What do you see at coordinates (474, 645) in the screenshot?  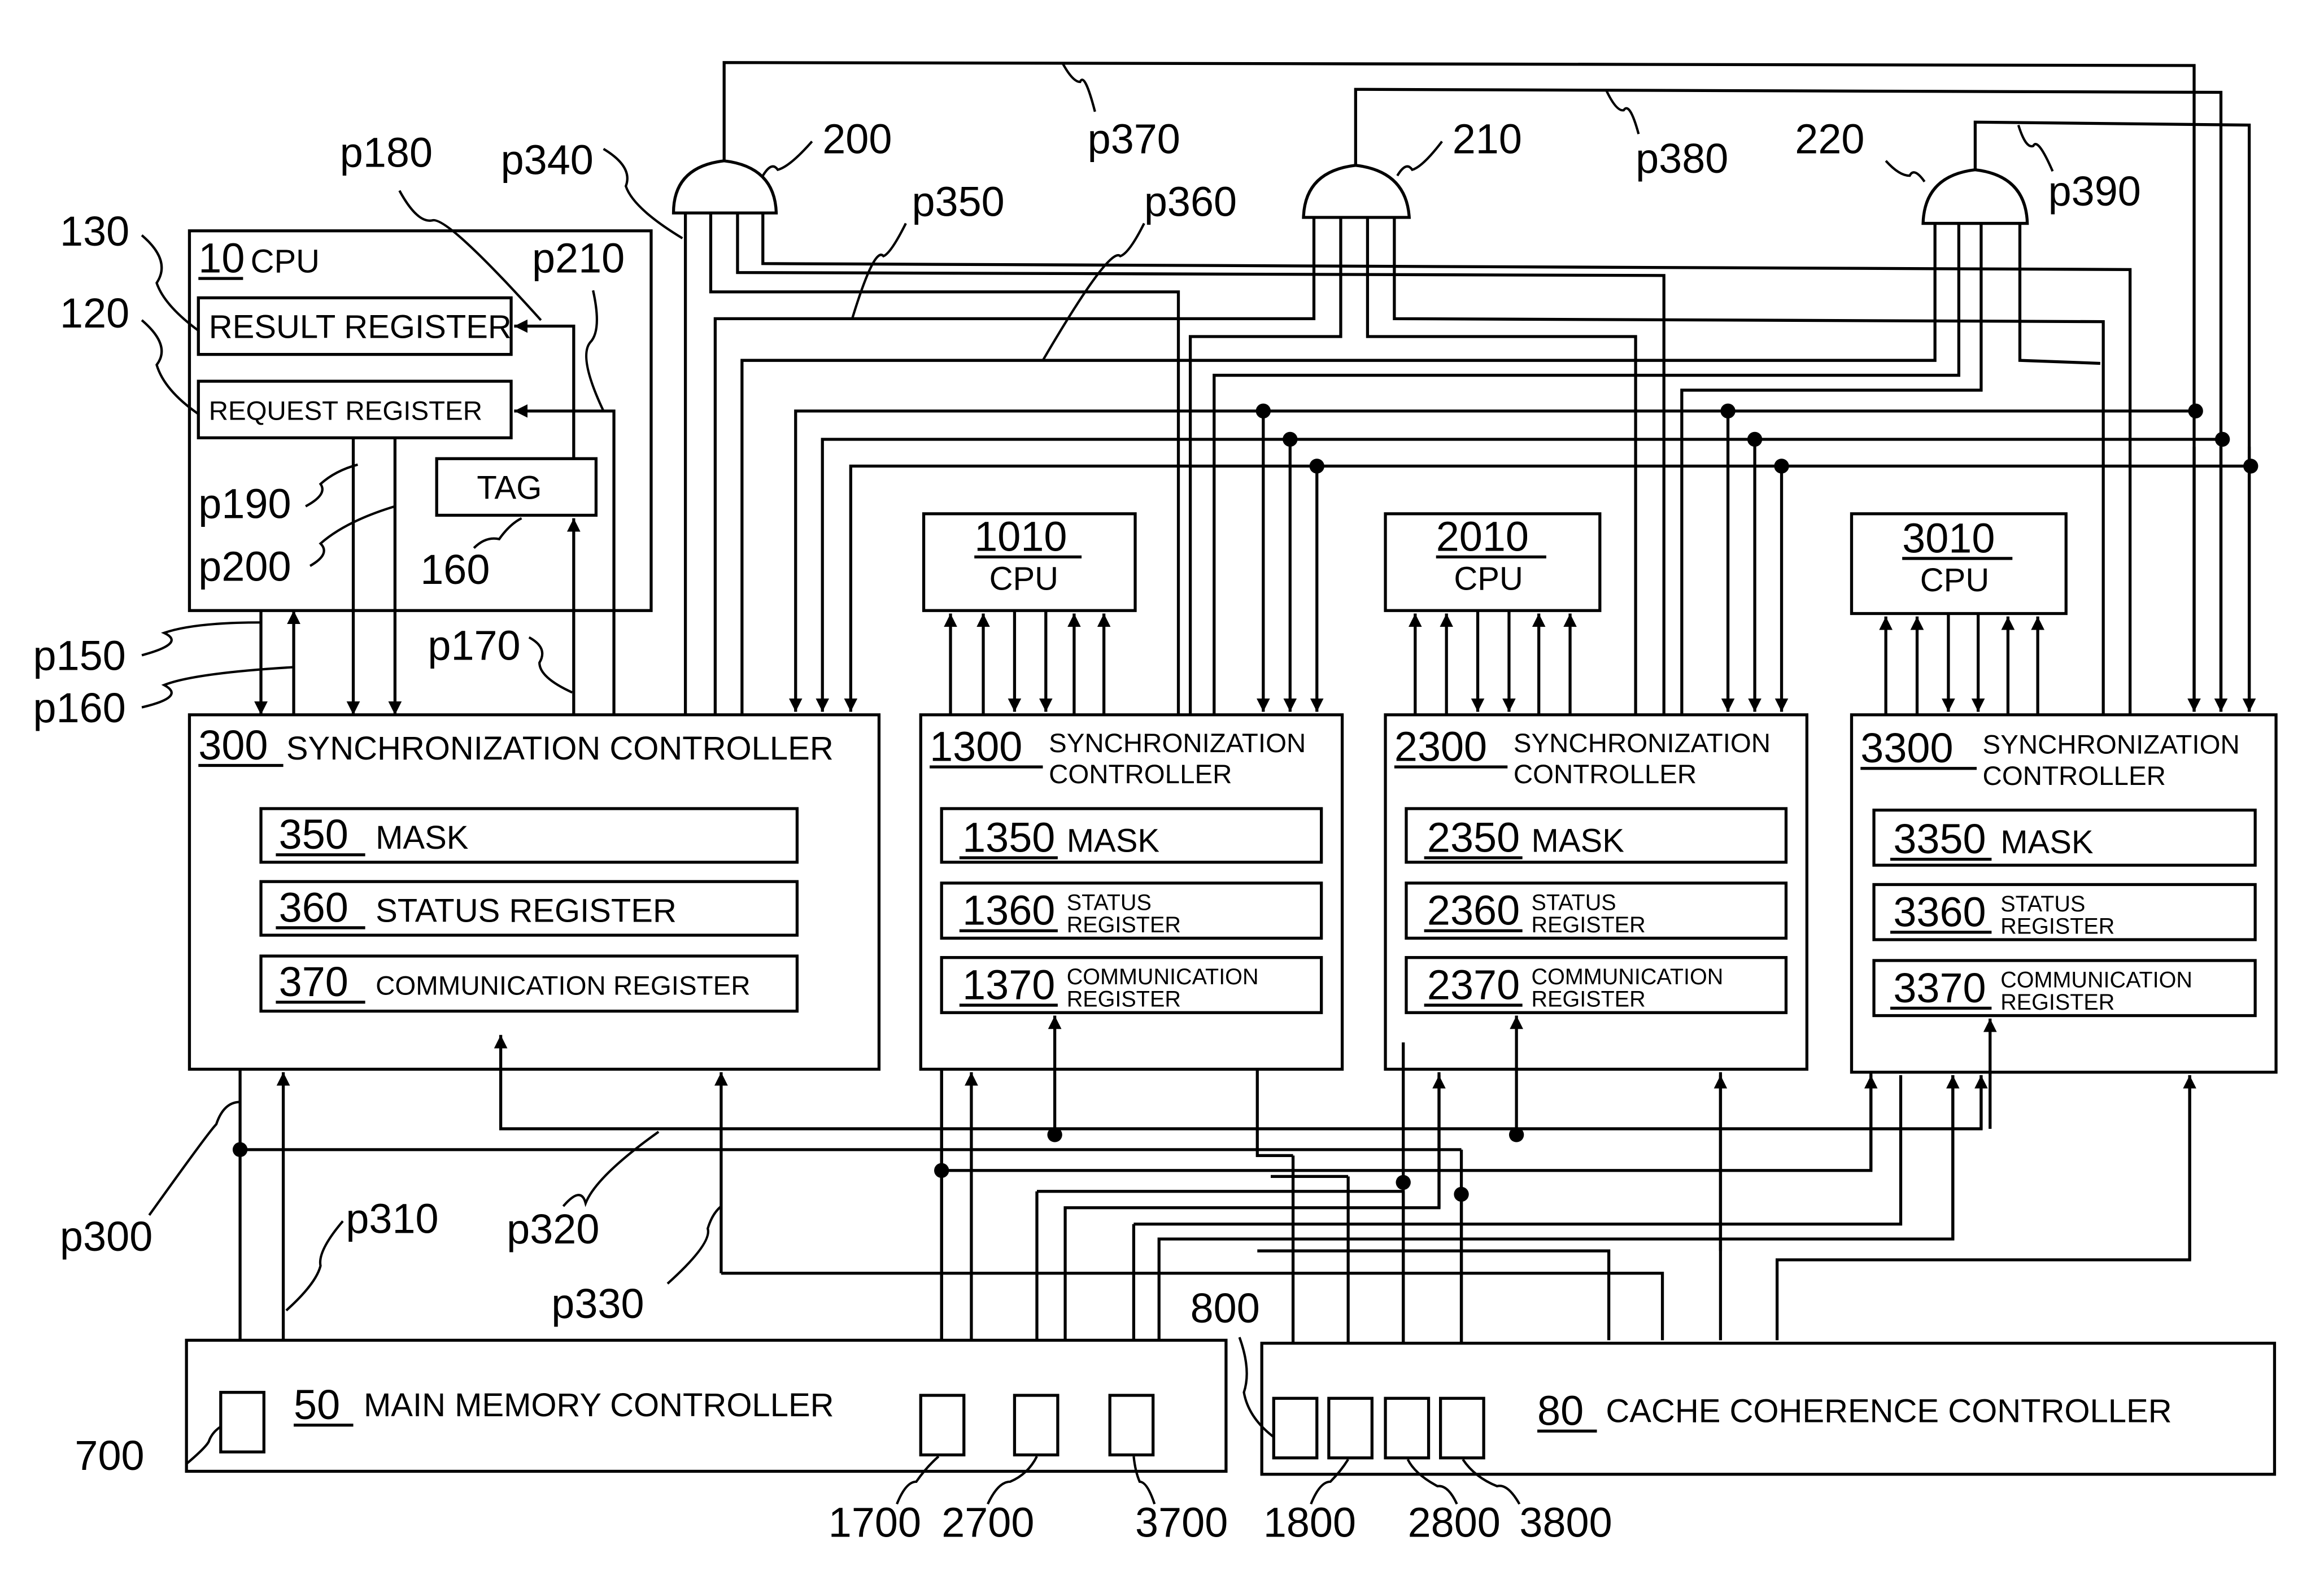 I see `svg-text: p170` at bounding box center [474, 645].